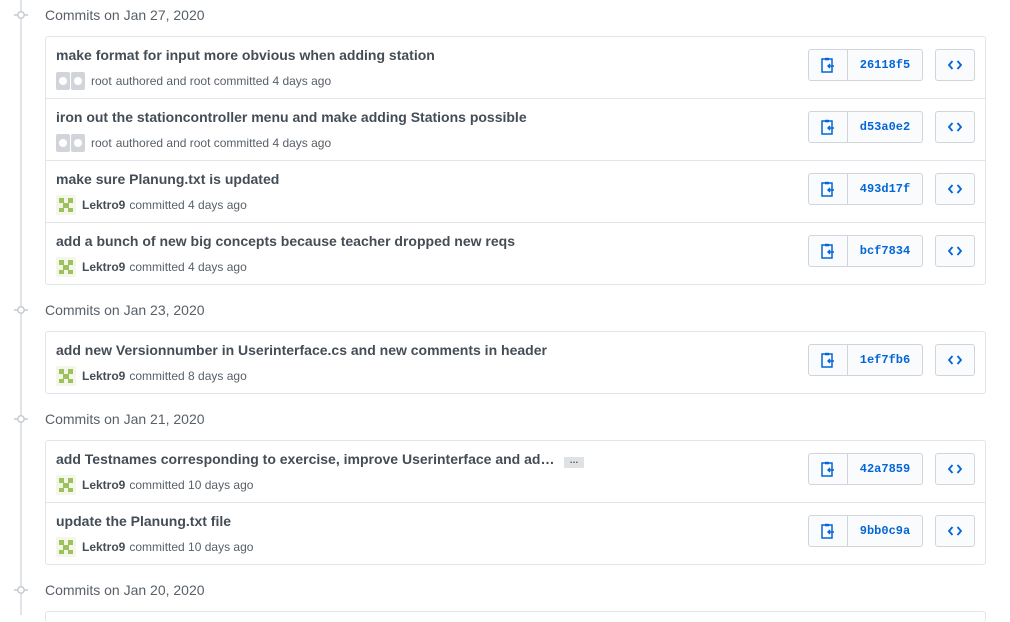 The image size is (1010, 622). I want to click on commit-message: update the Planung.txt file, so click(143, 521).